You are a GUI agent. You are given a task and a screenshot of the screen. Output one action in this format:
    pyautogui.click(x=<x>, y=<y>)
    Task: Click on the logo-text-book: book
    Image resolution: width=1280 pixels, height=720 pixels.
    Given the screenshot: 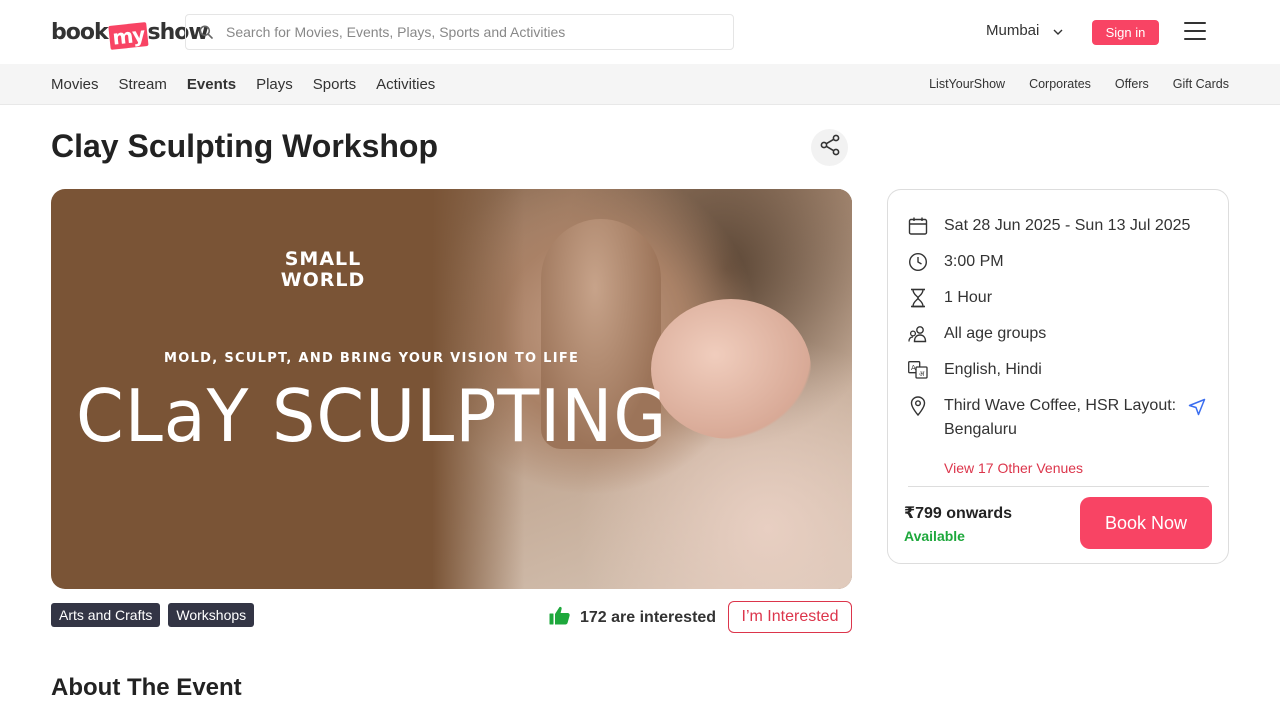 What is the action you would take?
    pyautogui.click(x=80, y=32)
    